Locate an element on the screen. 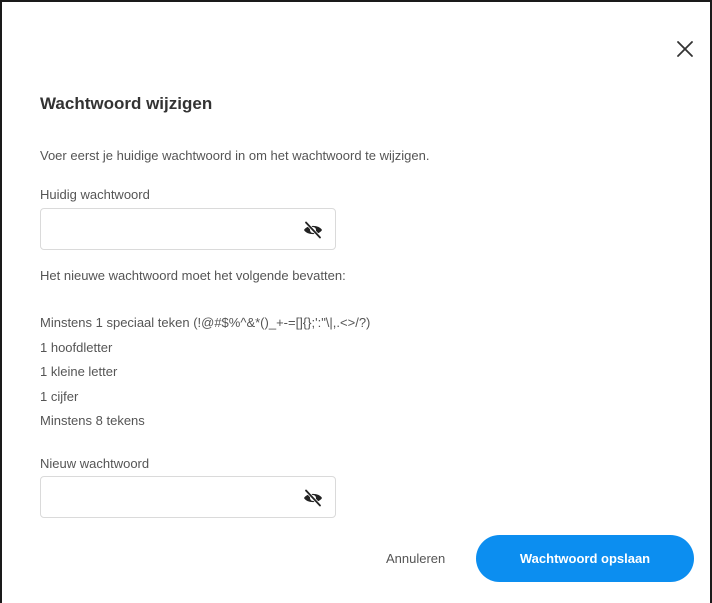 The width and height of the screenshot is (712, 603). new-password-field is located at coordinates (188, 497).